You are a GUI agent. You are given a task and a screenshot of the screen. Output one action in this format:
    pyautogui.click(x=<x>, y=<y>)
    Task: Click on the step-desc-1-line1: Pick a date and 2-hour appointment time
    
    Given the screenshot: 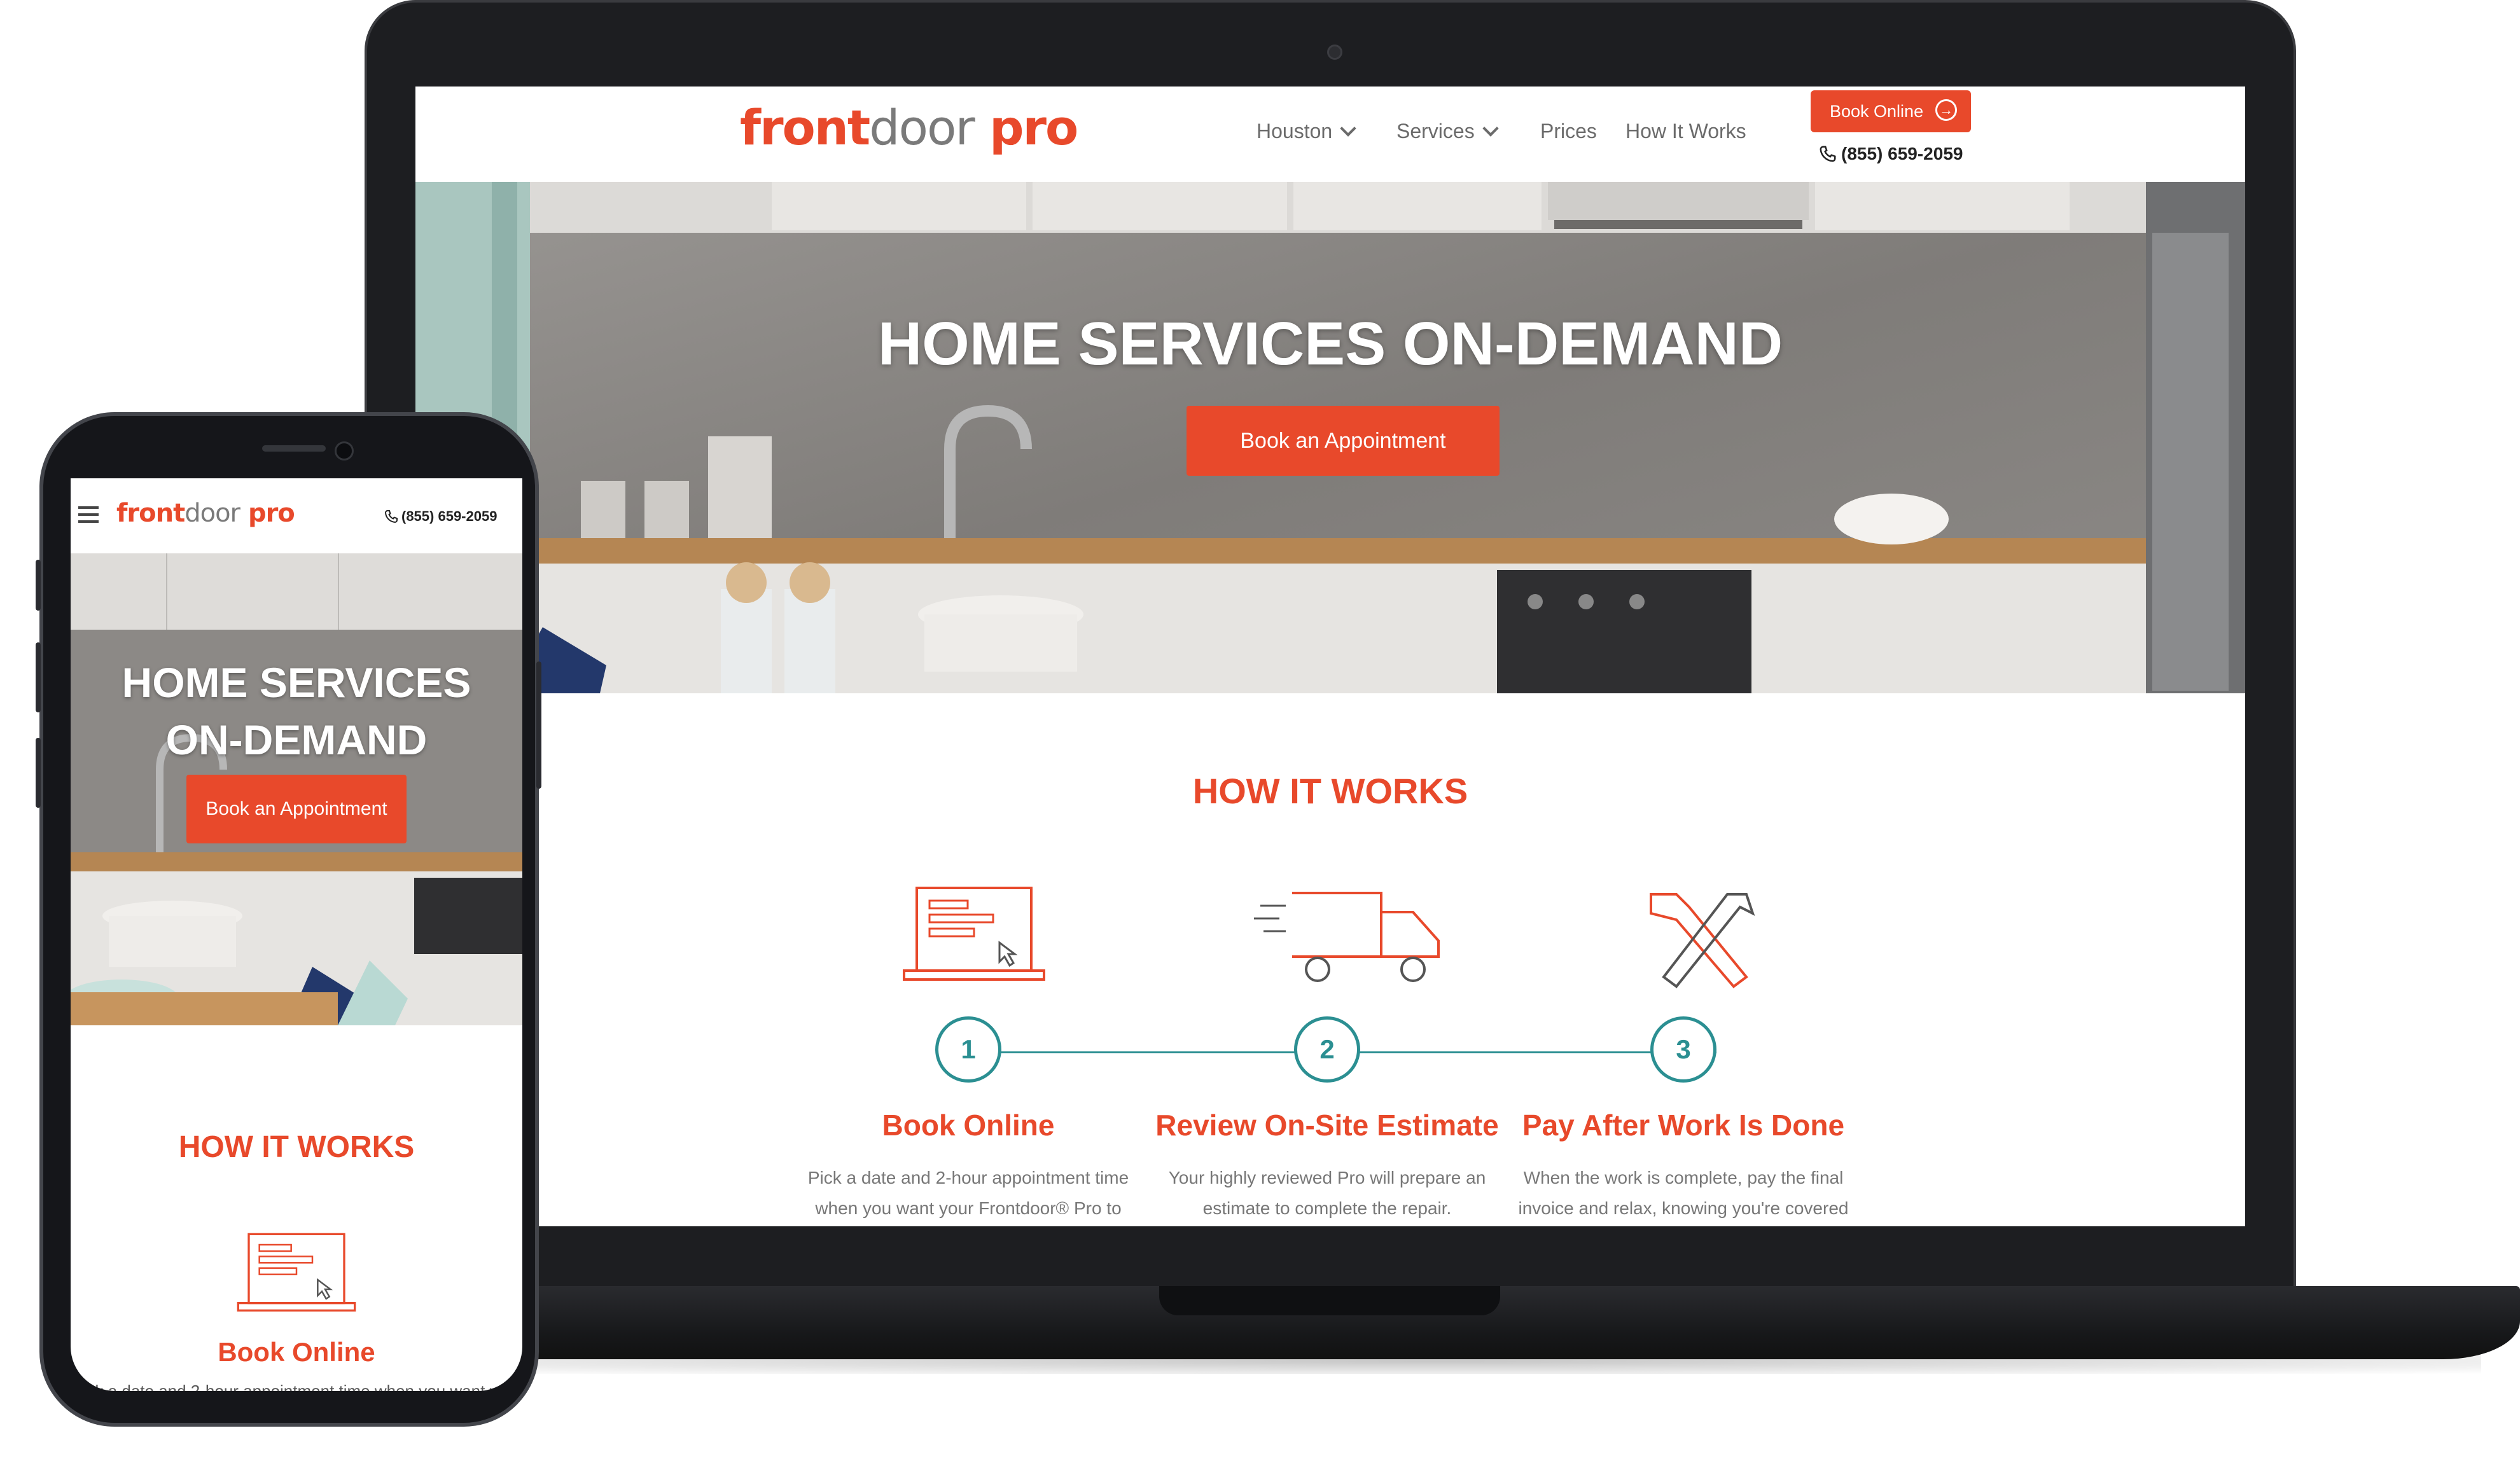 What is the action you would take?
    pyautogui.click(x=968, y=1178)
    